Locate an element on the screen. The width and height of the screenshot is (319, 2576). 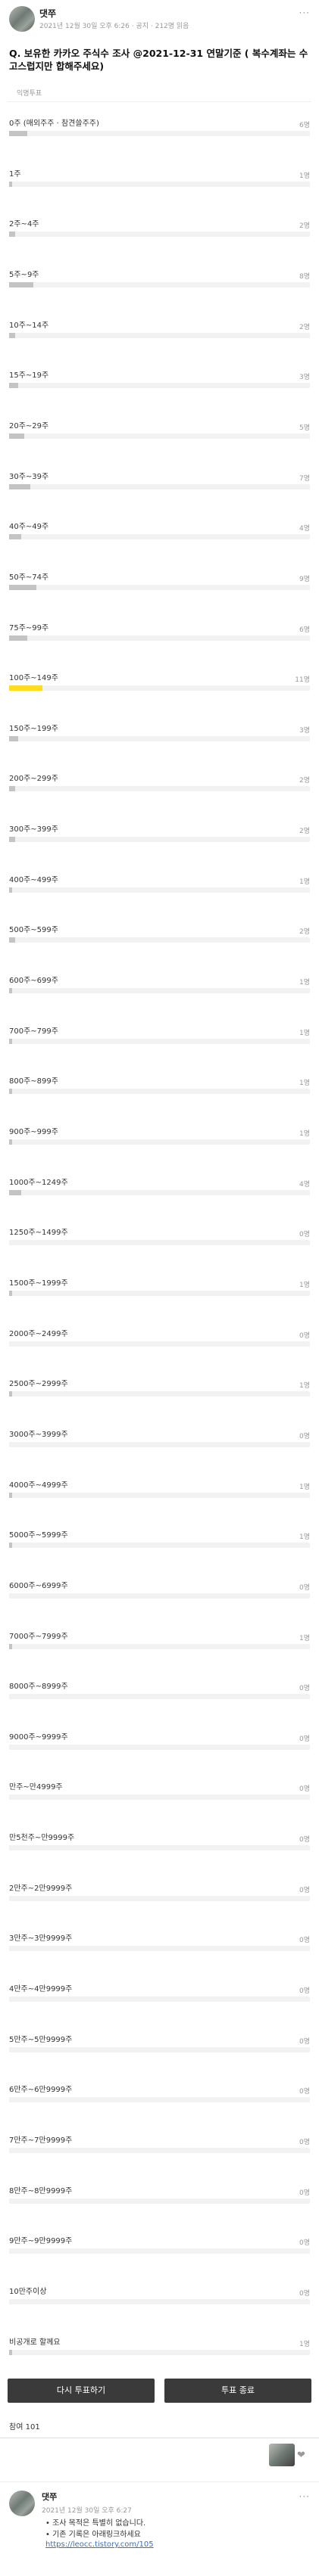
poll-option: 500주~599주 2명 is located at coordinates (159, 934).